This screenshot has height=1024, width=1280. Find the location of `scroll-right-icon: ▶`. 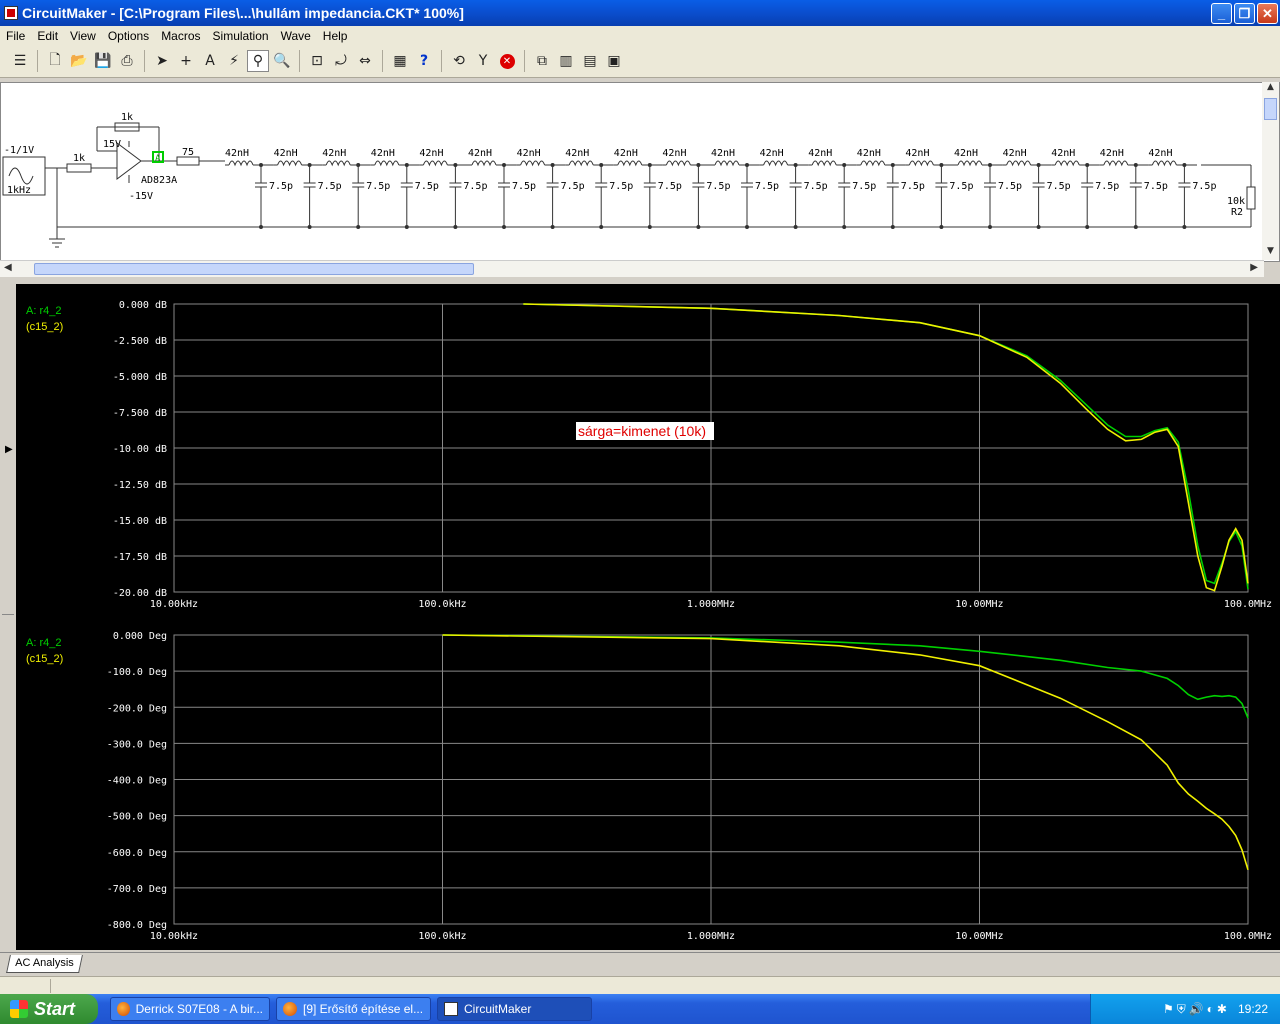

scroll-right-icon: ▶ is located at coordinates (1254, 267).